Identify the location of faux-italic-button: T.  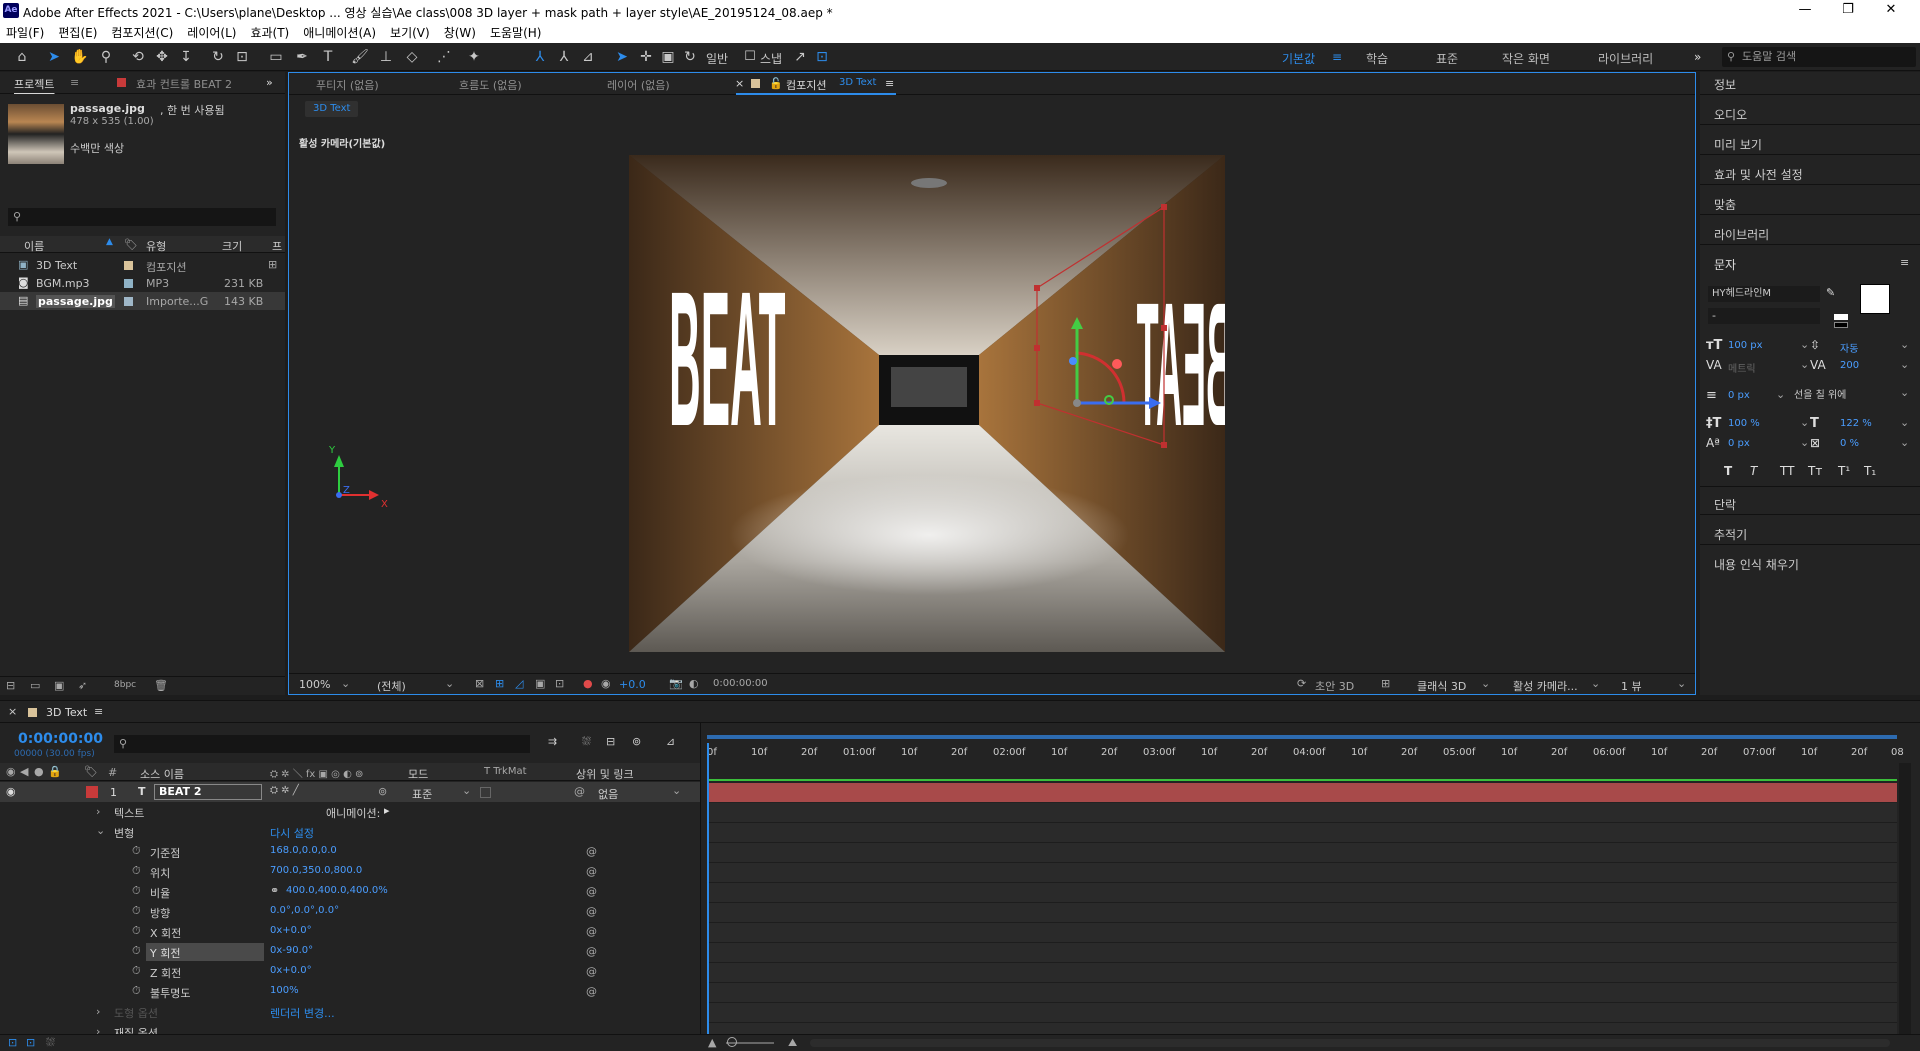
(1753, 471).